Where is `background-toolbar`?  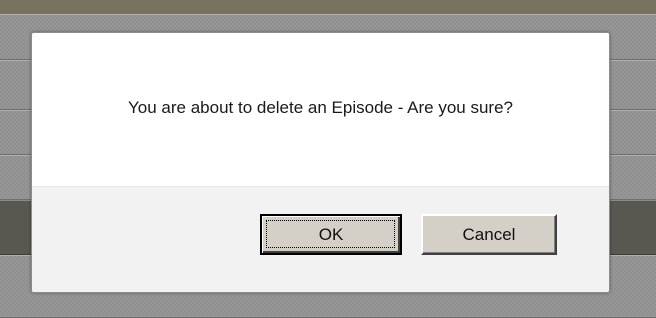
background-toolbar is located at coordinates (328, 7).